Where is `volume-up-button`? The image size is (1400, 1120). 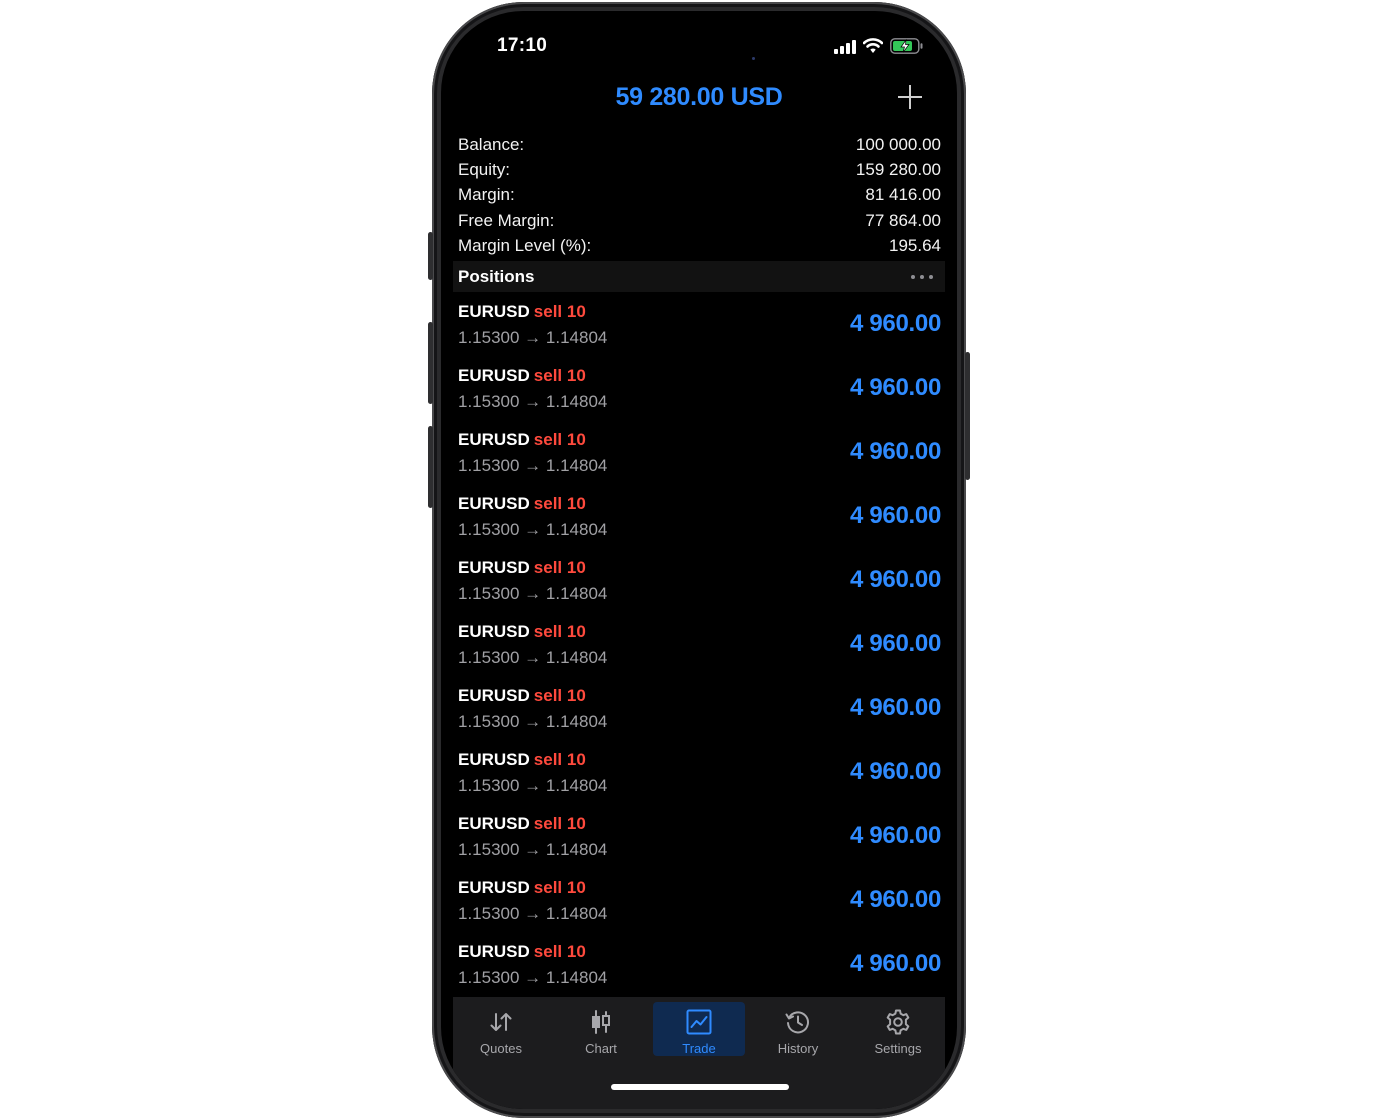
volume-up-button is located at coordinates (430, 363).